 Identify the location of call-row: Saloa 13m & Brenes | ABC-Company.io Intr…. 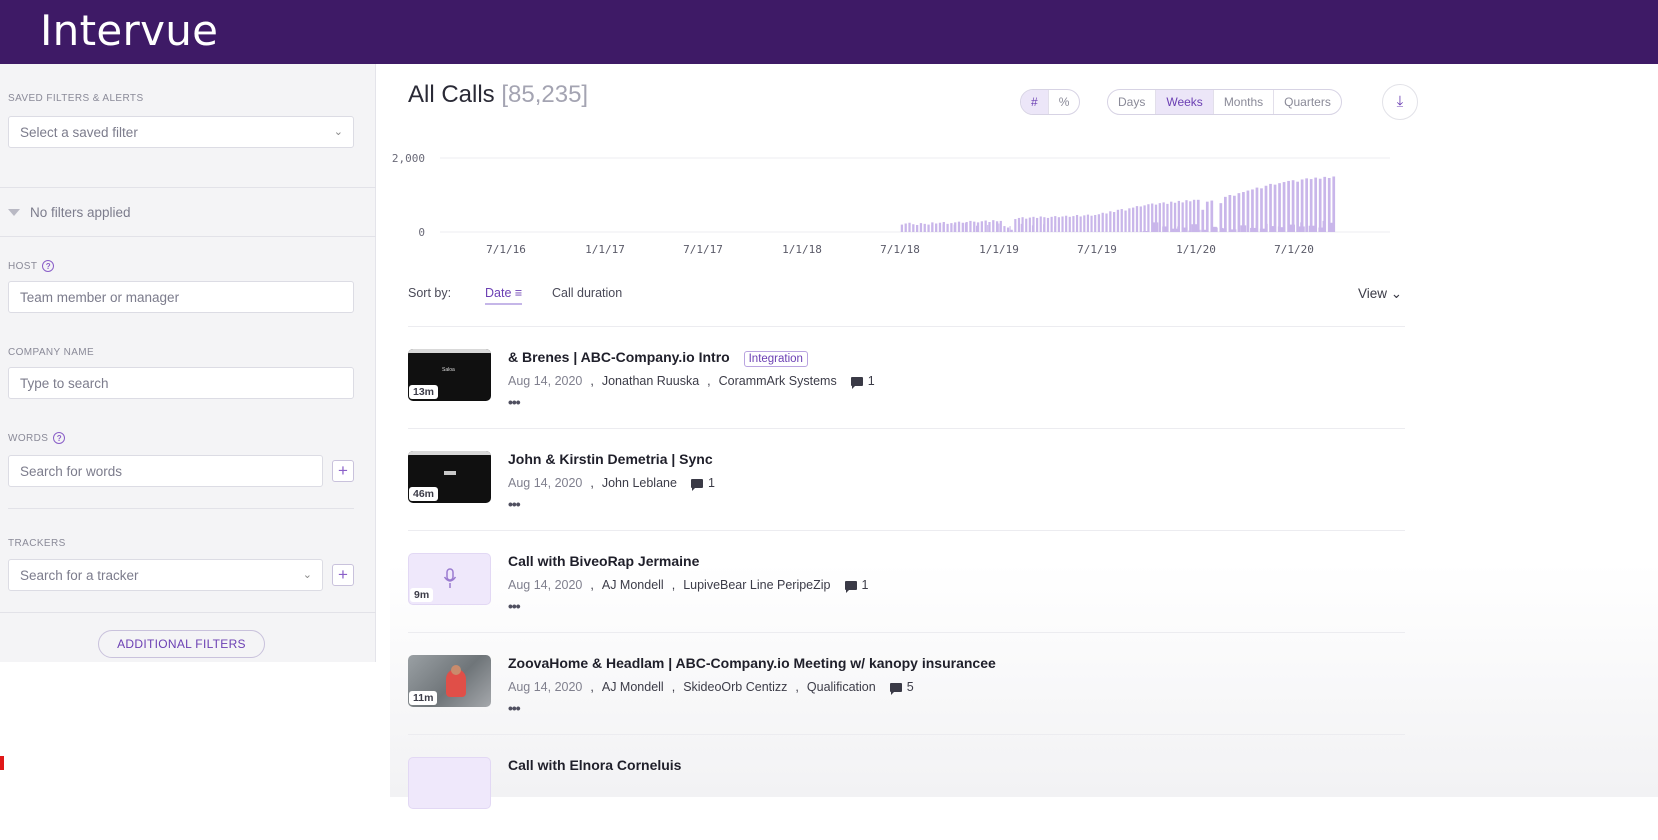
(906, 379).